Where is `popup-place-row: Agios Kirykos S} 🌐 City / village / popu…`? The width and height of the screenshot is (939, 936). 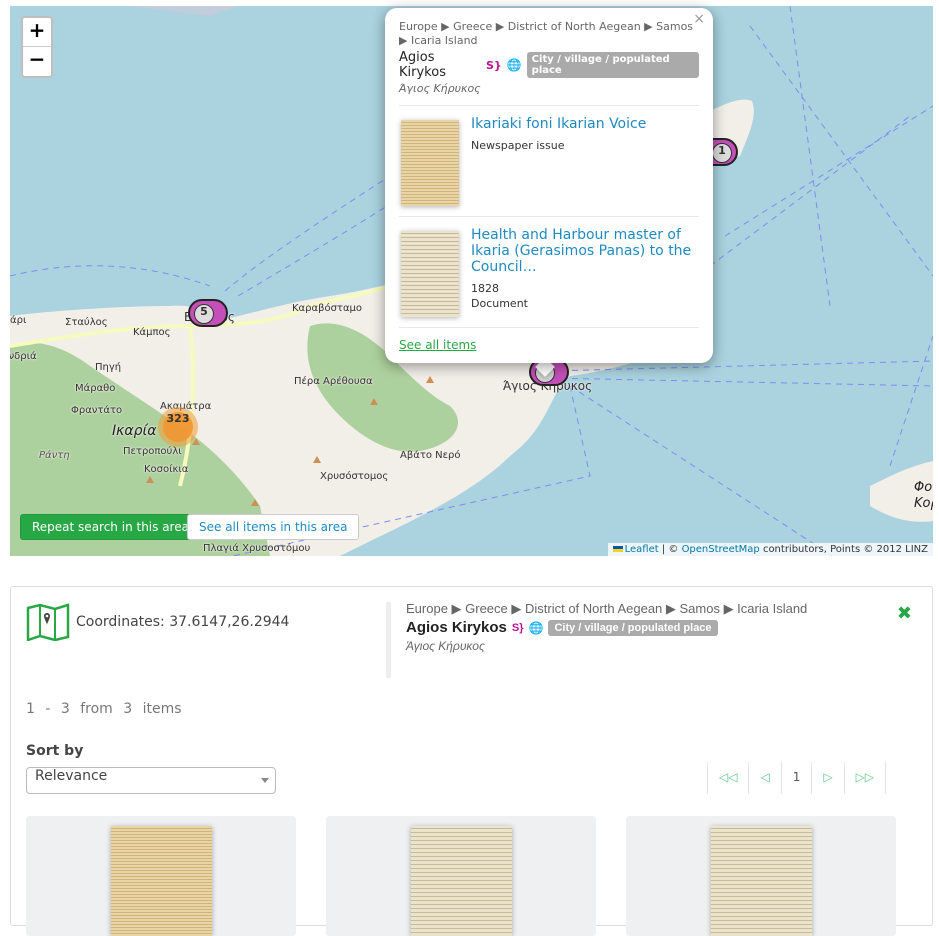 popup-place-row: Agios Kirykos S} 🌐 City / village / popu… is located at coordinates (549, 65).